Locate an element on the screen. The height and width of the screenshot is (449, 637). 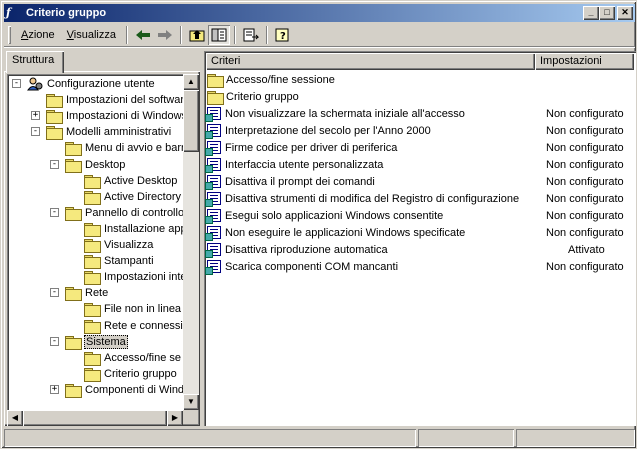
tree-item: Active Desktop is located at coordinates (131, 181).